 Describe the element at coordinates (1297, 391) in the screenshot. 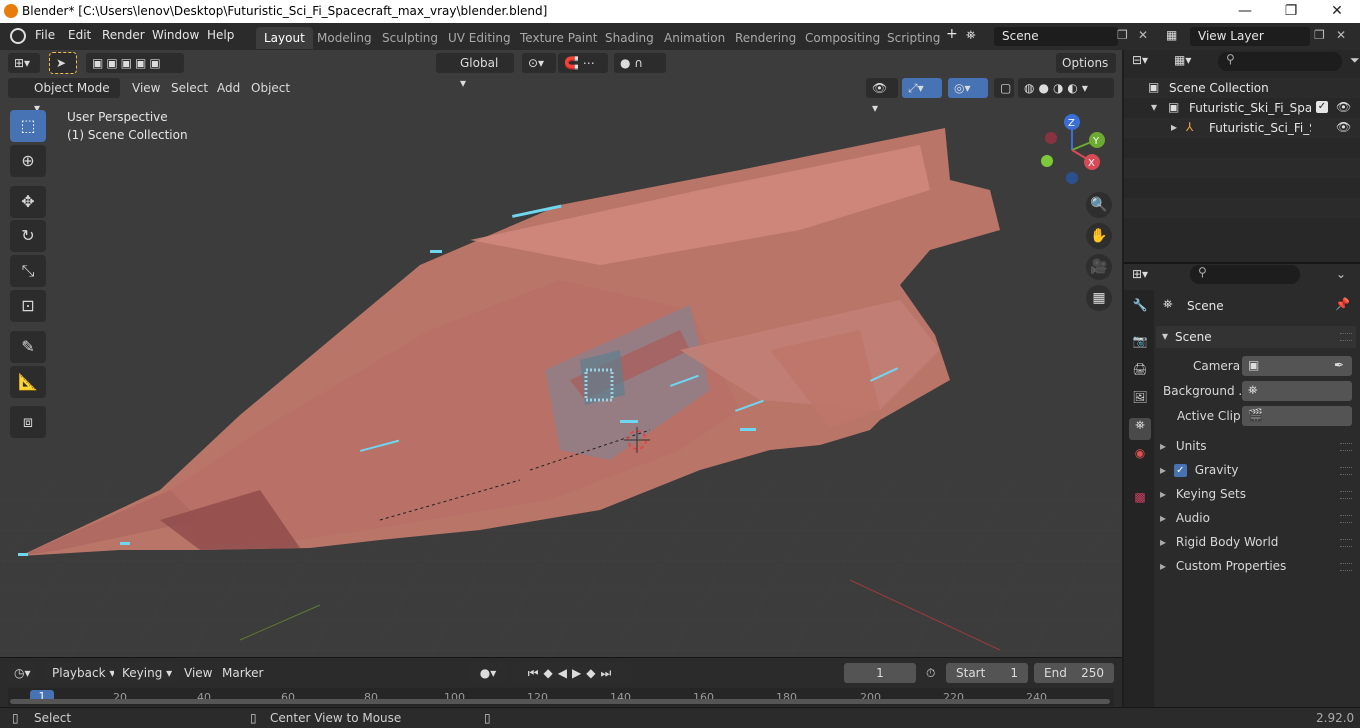

I see `background-scene-field: ⛯` at that location.